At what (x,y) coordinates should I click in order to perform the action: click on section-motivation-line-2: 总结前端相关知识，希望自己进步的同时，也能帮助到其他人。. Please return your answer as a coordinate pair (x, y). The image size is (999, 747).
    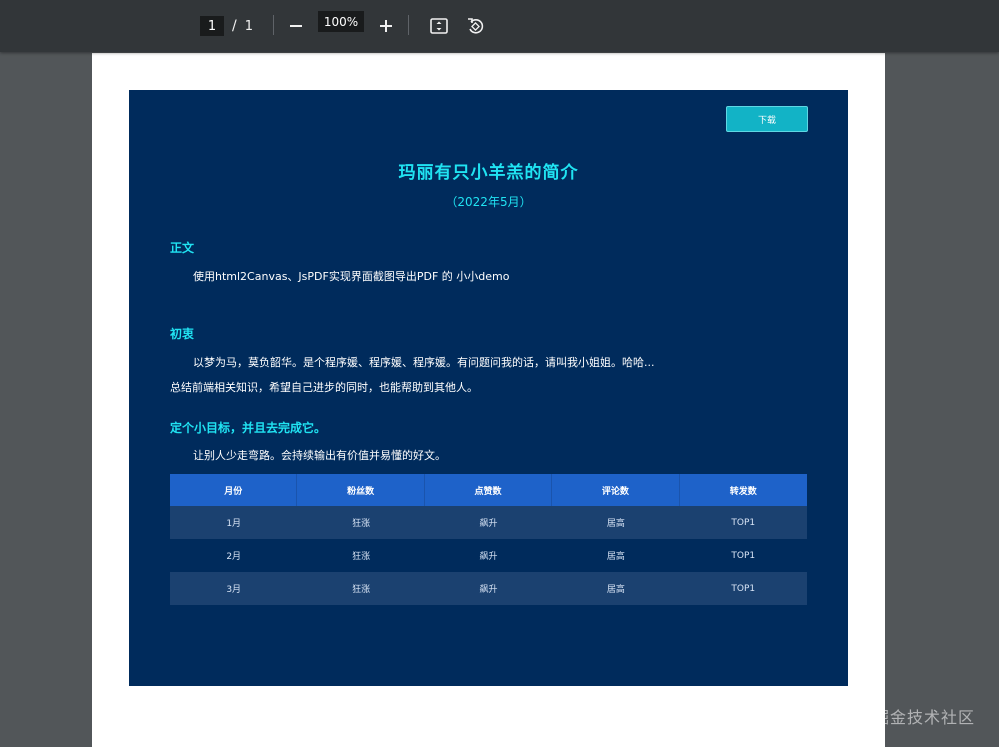
    Looking at the image, I should click on (324, 387).